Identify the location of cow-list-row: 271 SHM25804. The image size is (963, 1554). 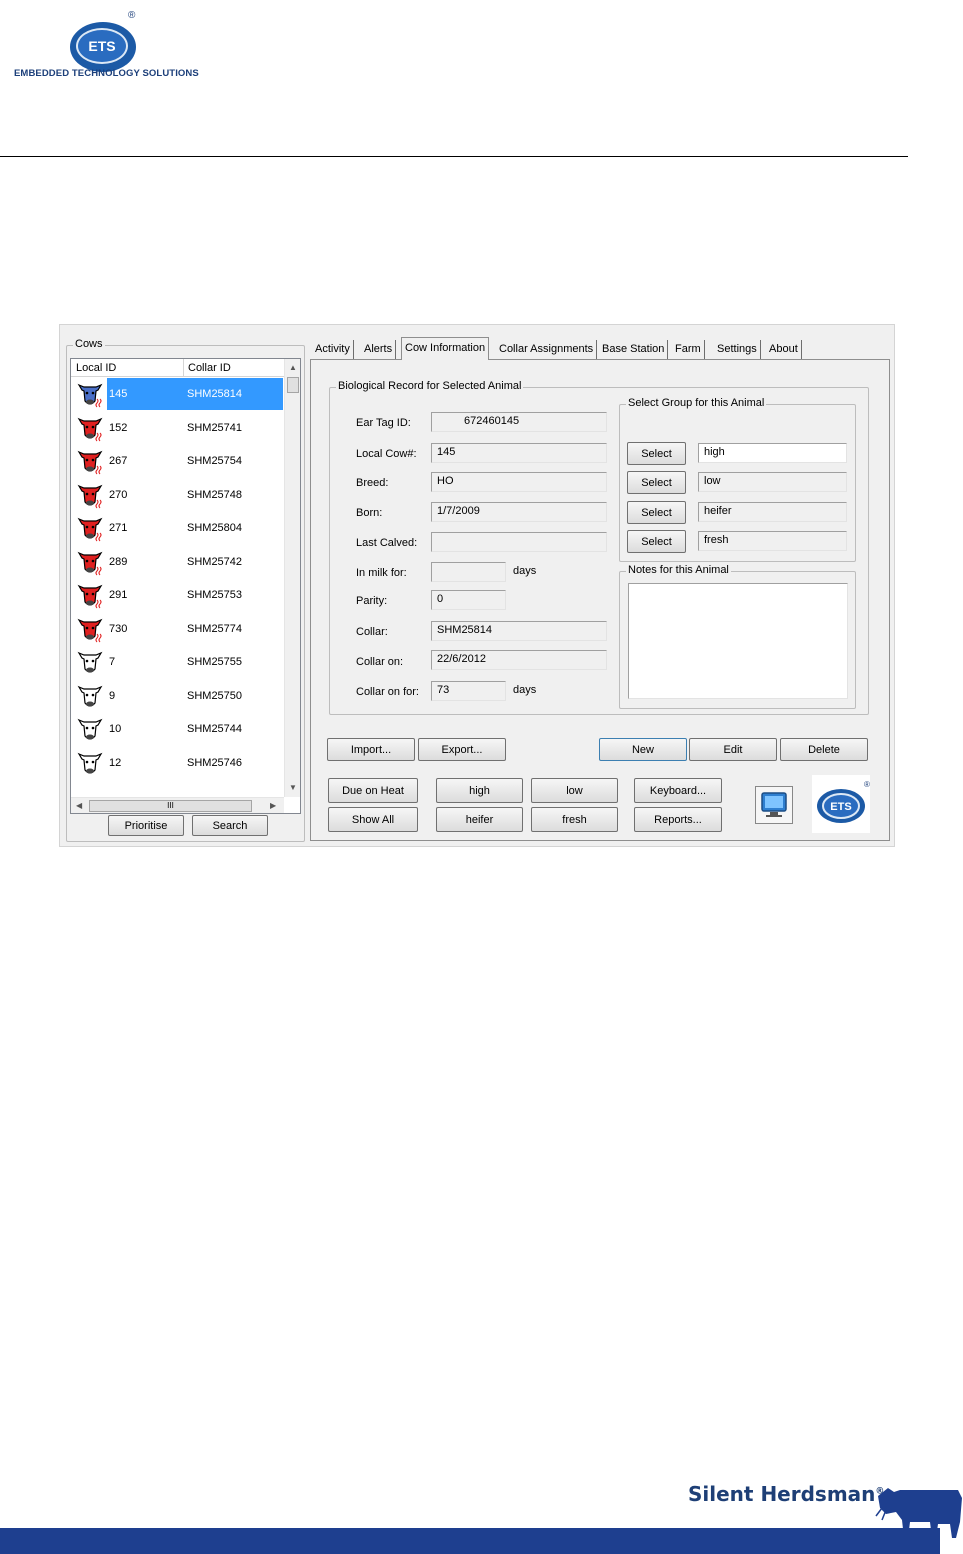
(178, 528).